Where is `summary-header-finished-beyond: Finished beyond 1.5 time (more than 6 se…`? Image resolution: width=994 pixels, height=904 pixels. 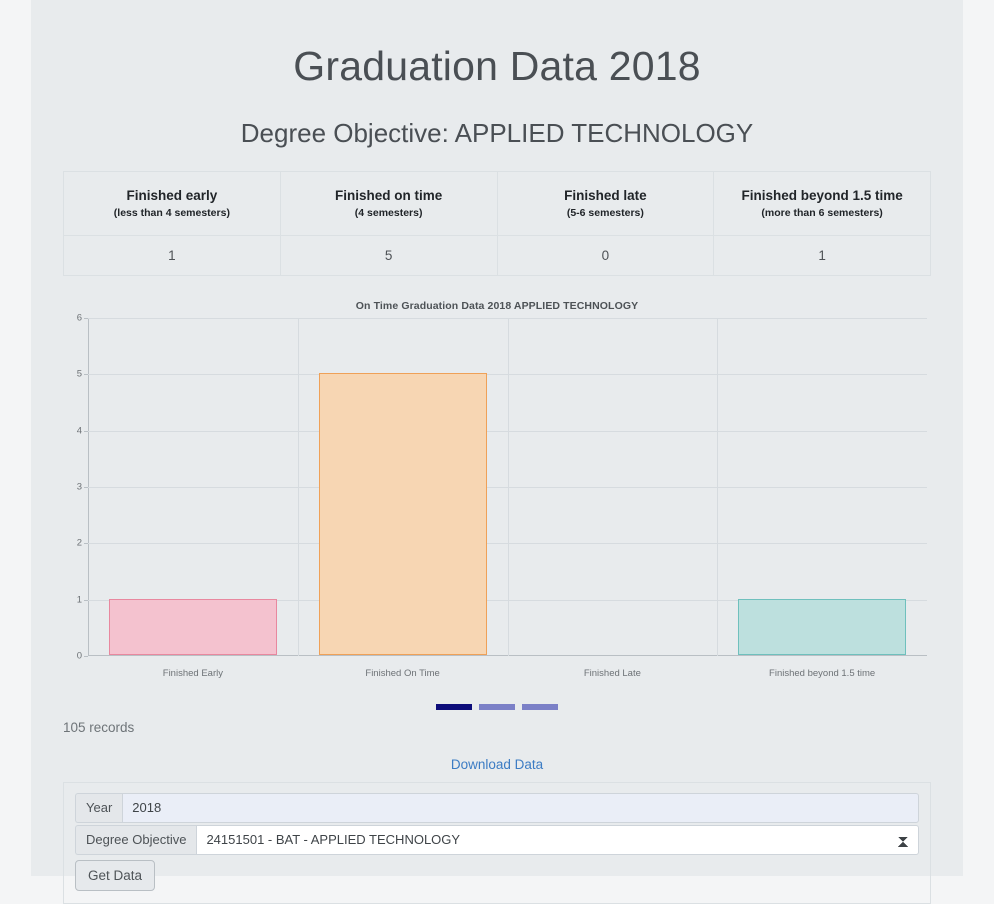
summary-header-finished-beyond: Finished beyond 1.5 time (more than 6 se… is located at coordinates (822, 203).